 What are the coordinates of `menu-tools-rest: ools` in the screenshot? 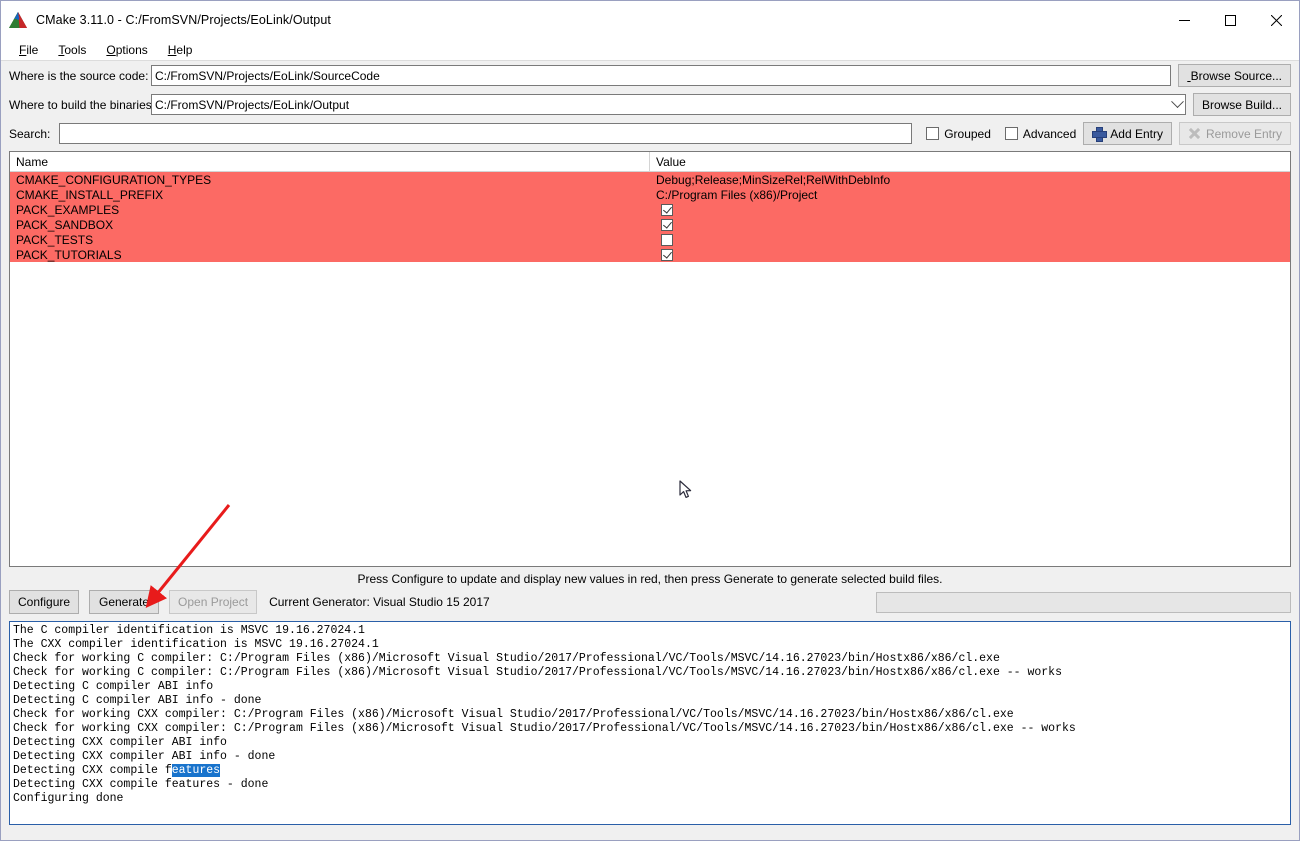 It's located at (75, 49).